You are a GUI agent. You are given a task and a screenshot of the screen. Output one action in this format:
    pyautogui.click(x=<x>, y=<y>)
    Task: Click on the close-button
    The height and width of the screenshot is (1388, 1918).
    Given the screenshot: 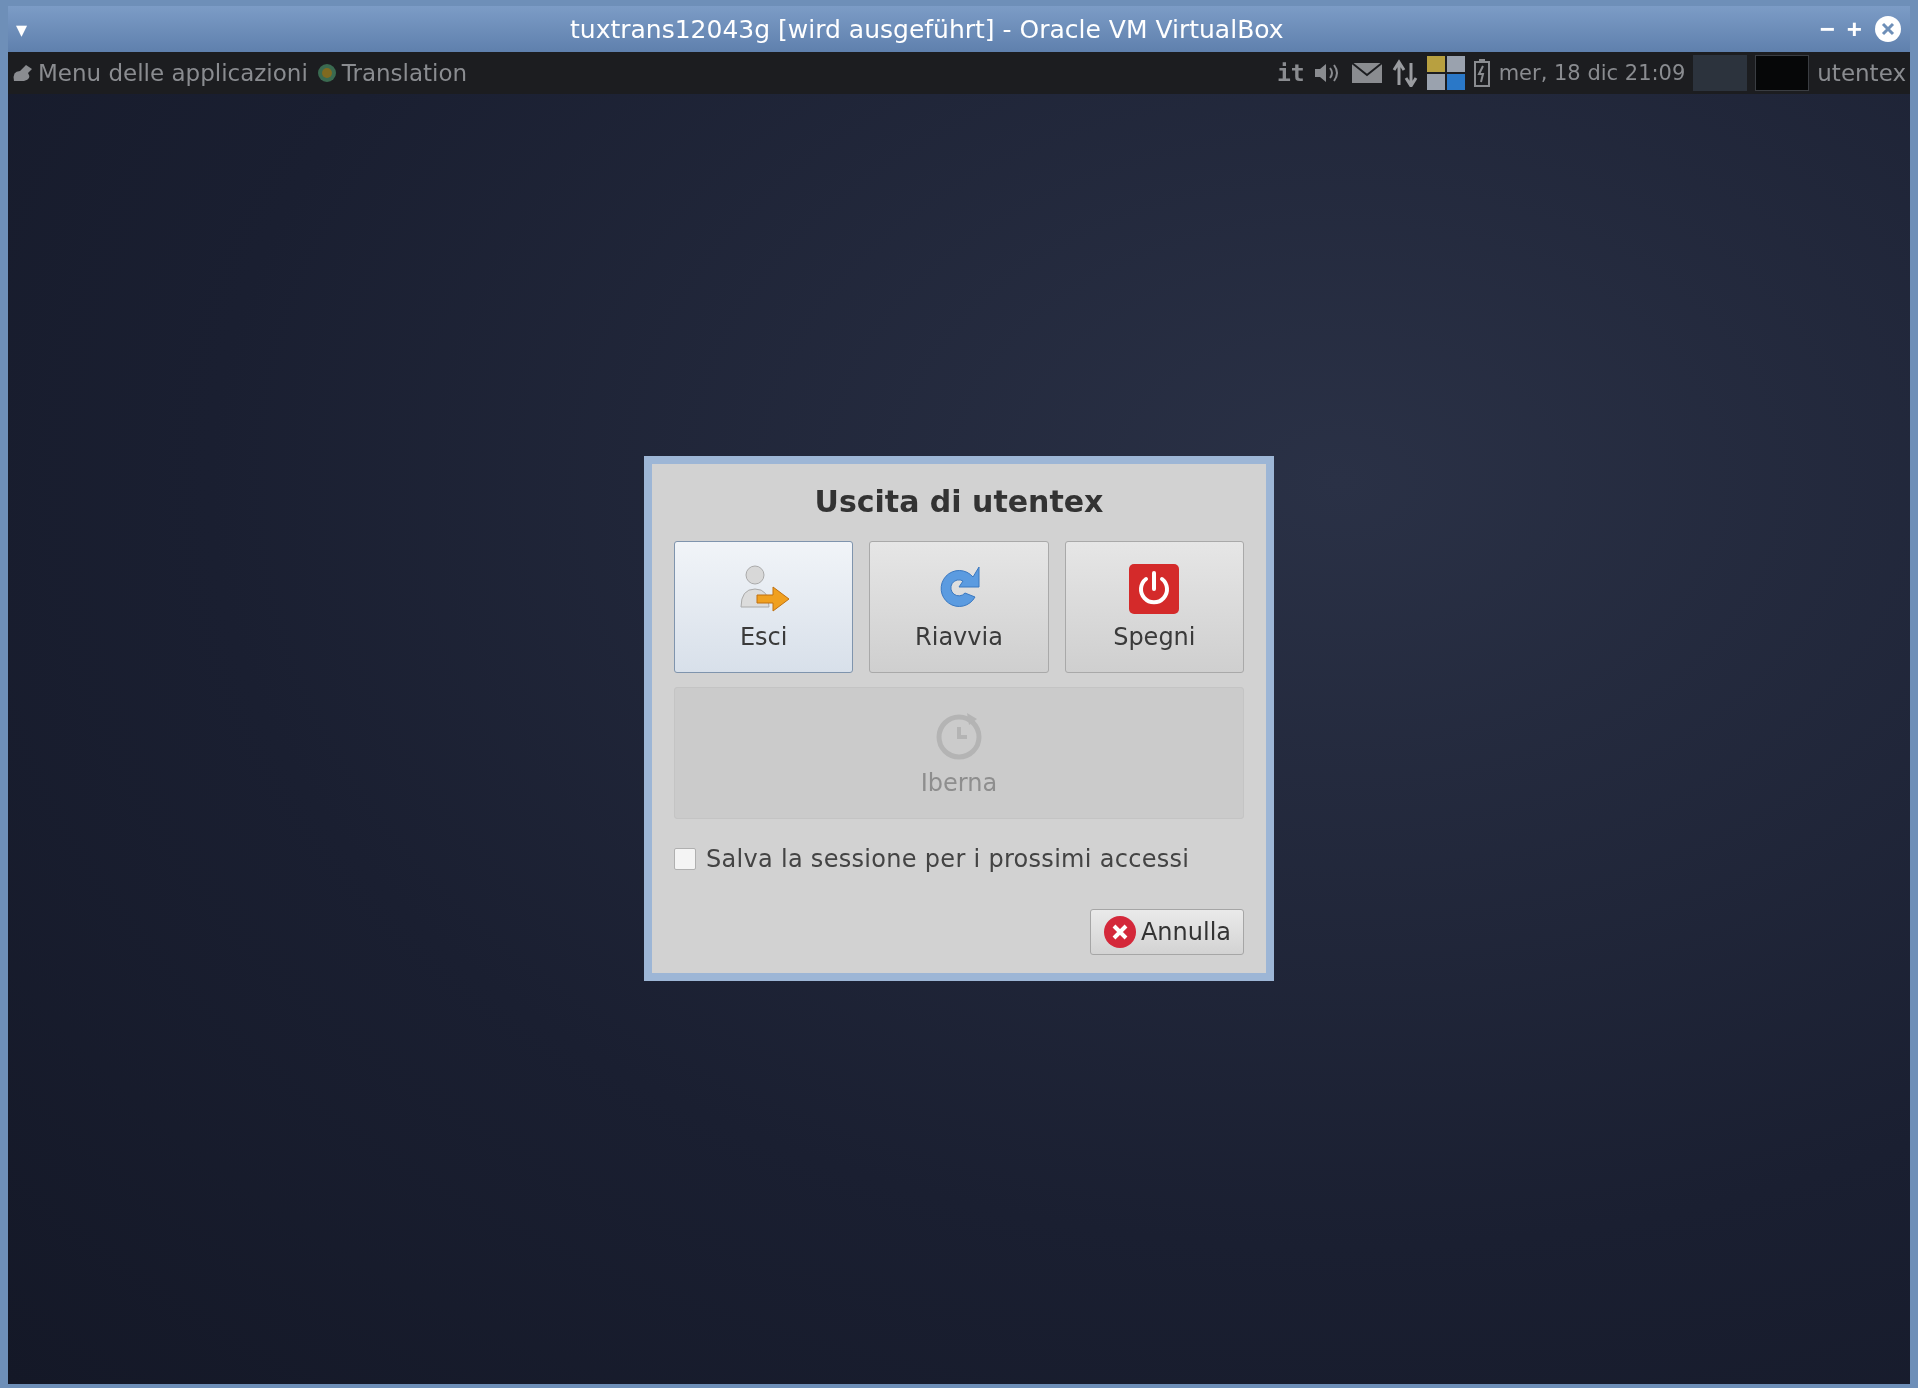 What is the action you would take?
    pyautogui.click(x=1888, y=29)
    